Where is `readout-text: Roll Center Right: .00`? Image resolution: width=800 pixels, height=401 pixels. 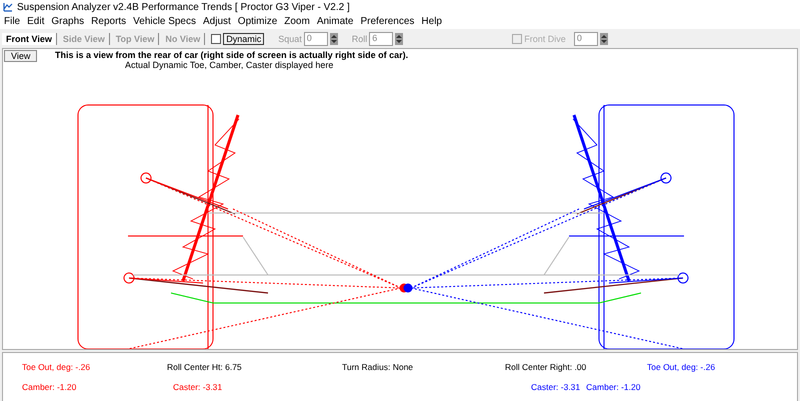
readout-text: Roll Center Right: .00 is located at coordinates (546, 367).